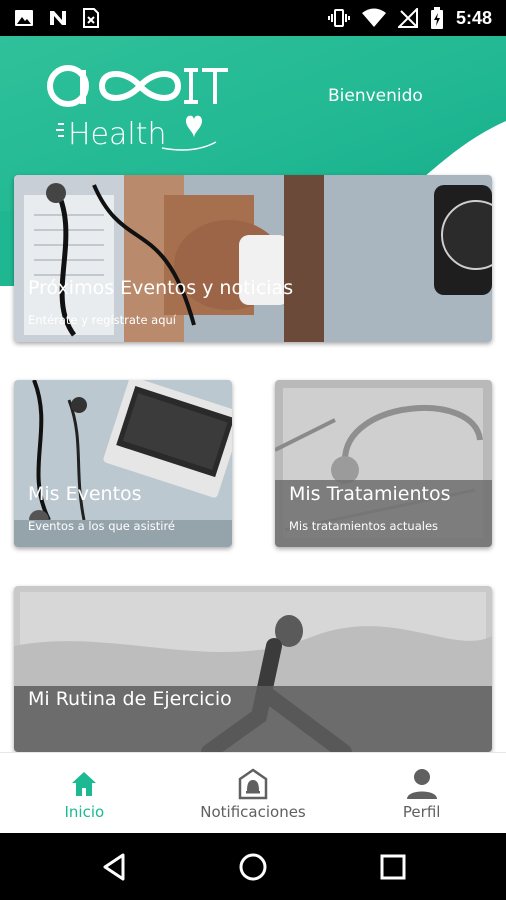  I want to click on battery-charging-icon, so click(436, 18).